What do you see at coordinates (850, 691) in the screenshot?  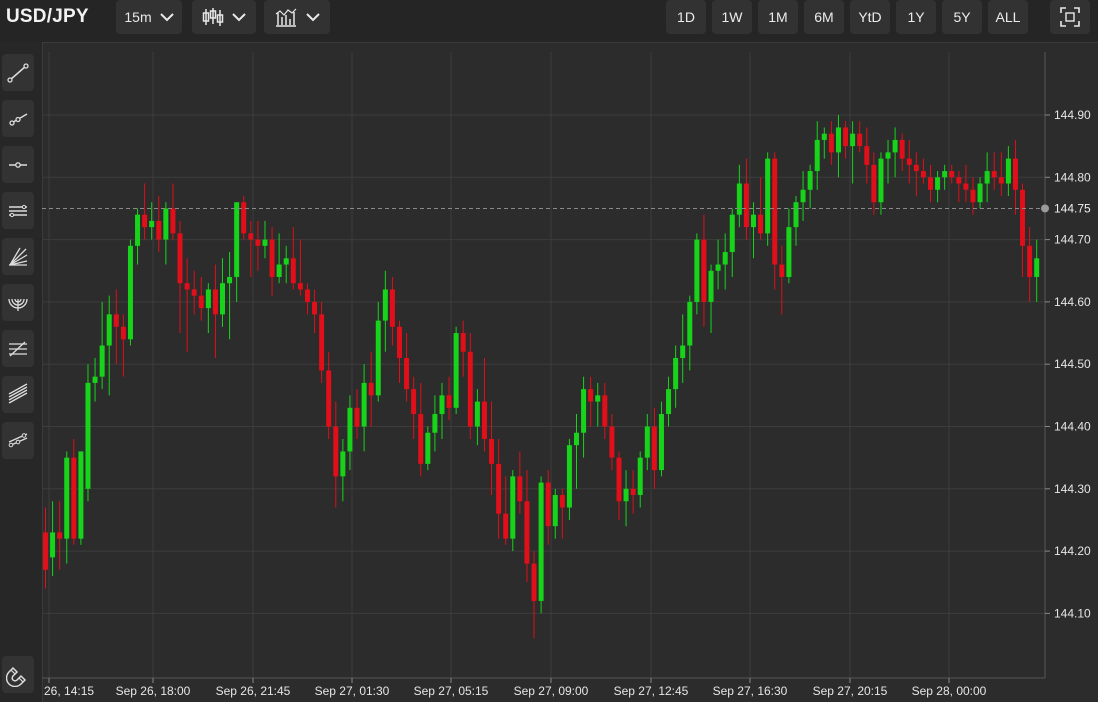 I see `x-tick-label: Sep 27, 20:15` at bounding box center [850, 691].